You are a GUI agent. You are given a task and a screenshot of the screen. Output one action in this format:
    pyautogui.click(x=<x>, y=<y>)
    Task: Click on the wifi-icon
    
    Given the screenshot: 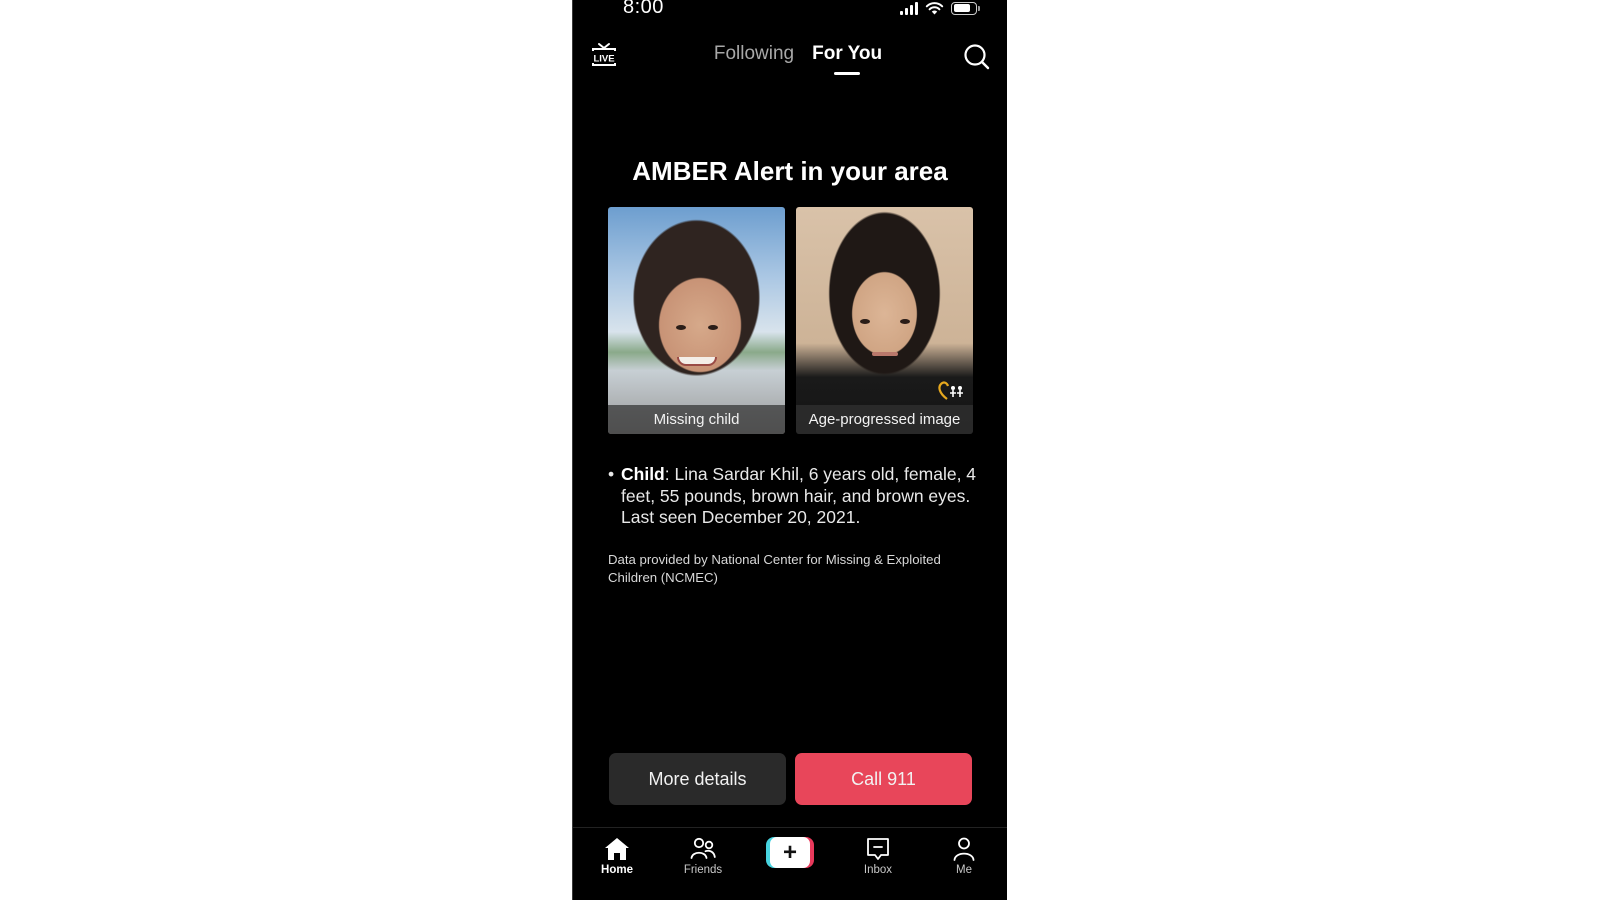 What is the action you would take?
    pyautogui.click(x=934, y=8)
    